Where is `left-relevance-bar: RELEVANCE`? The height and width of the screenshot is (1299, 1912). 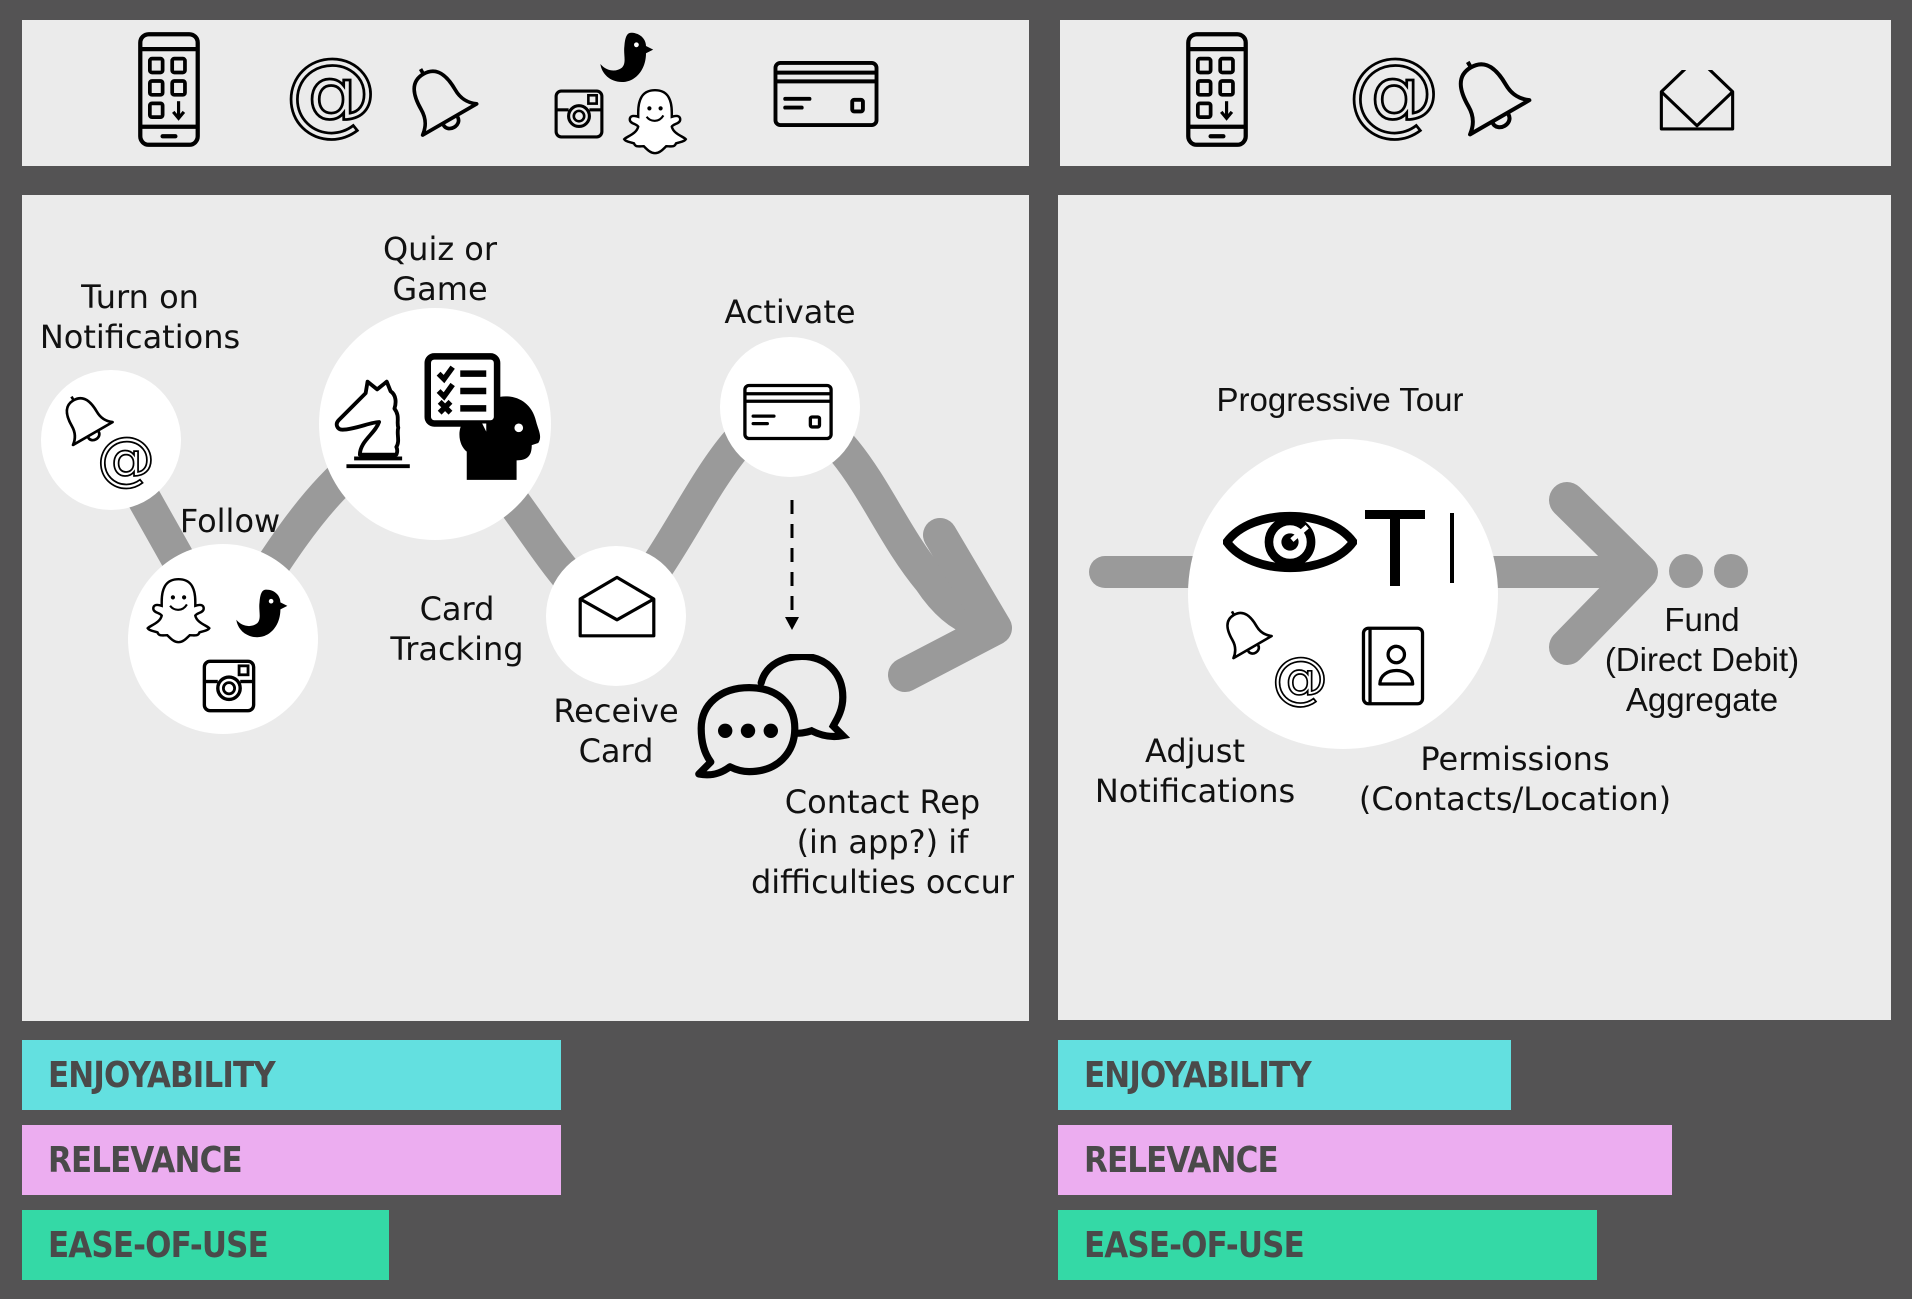
left-relevance-bar: RELEVANCE is located at coordinates (291, 1160).